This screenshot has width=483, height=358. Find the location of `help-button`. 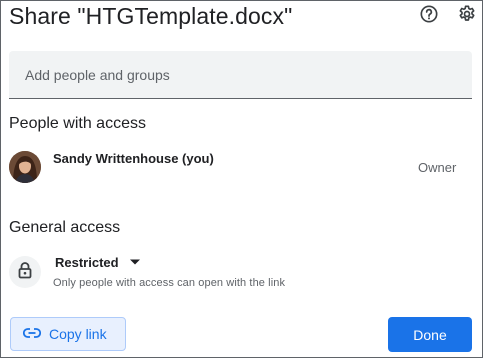

help-button is located at coordinates (429, 16).